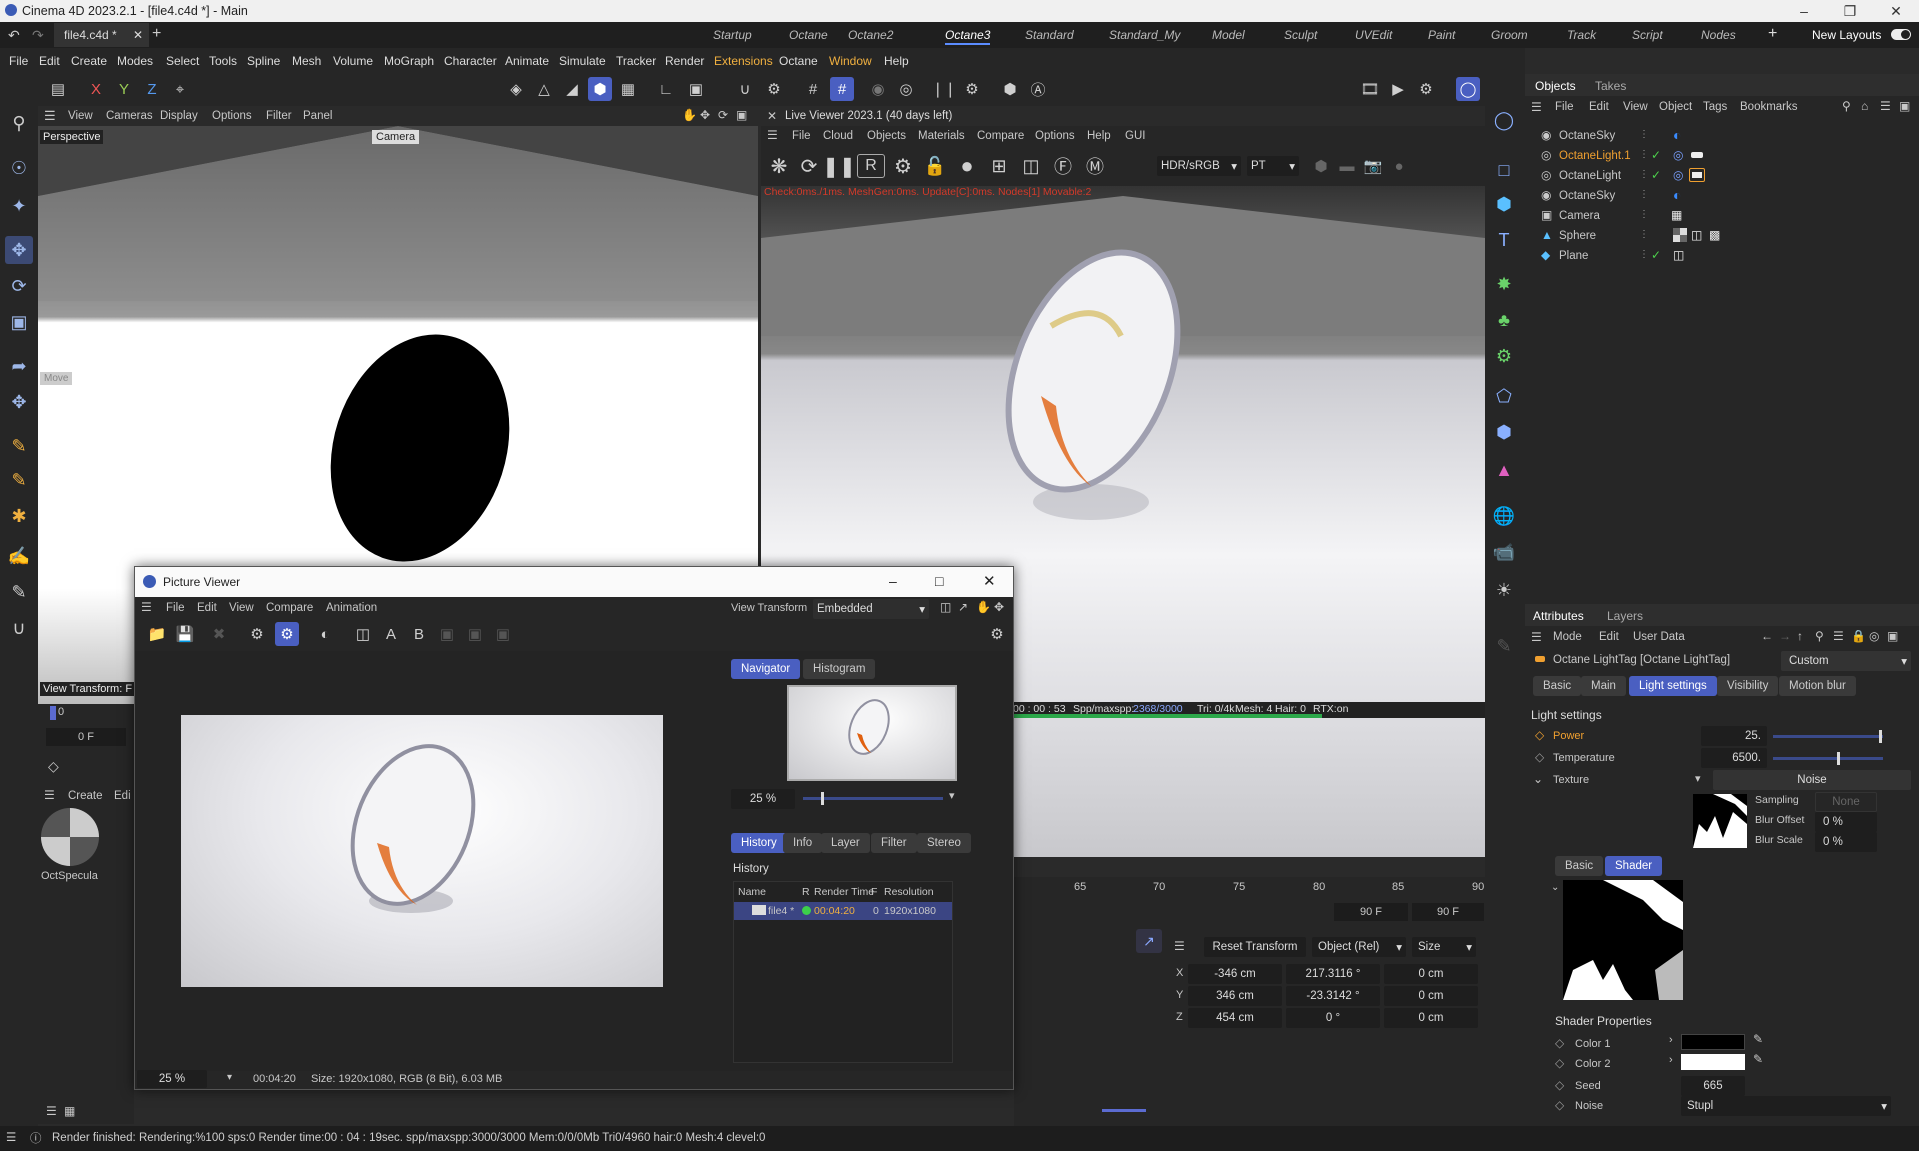  What do you see at coordinates (1858, 636) in the screenshot?
I see `attr-lock-icon: 🔒` at bounding box center [1858, 636].